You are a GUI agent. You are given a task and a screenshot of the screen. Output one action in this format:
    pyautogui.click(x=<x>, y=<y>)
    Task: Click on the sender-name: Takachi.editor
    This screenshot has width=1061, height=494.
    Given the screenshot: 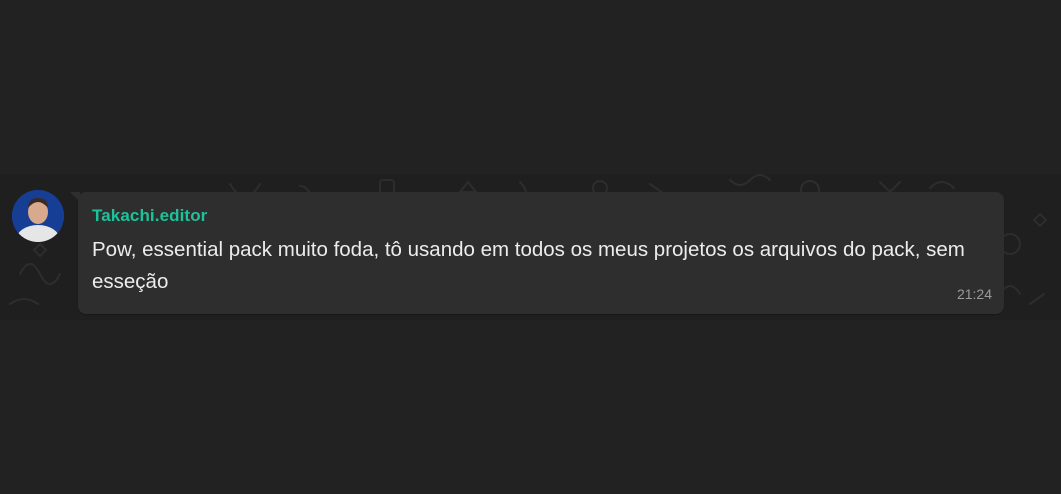 What is the action you would take?
    pyautogui.click(x=149, y=216)
    